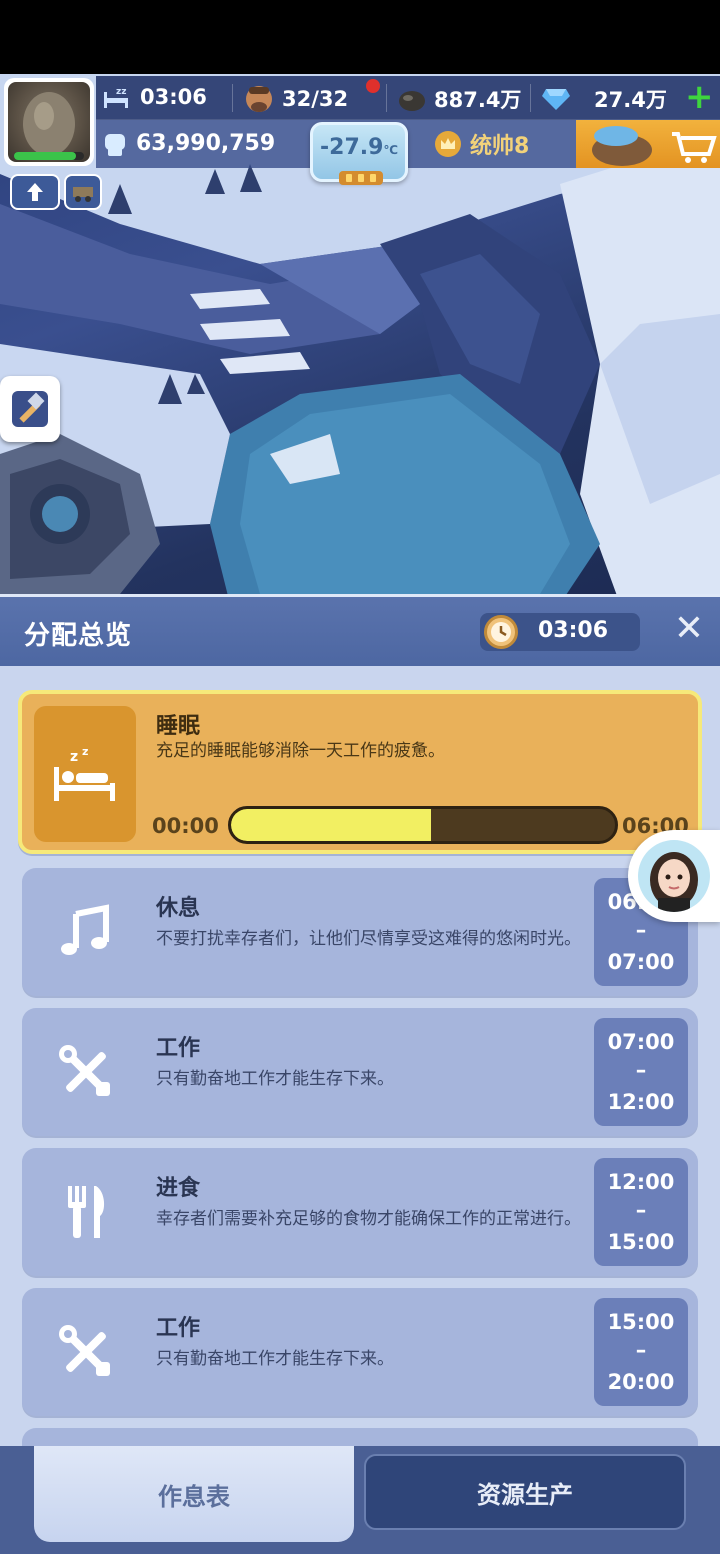 This screenshot has width=720, height=1554. What do you see at coordinates (641, 1322) in the screenshot?
I see `start-time: 15:00` at bounding box center [641, 1322].